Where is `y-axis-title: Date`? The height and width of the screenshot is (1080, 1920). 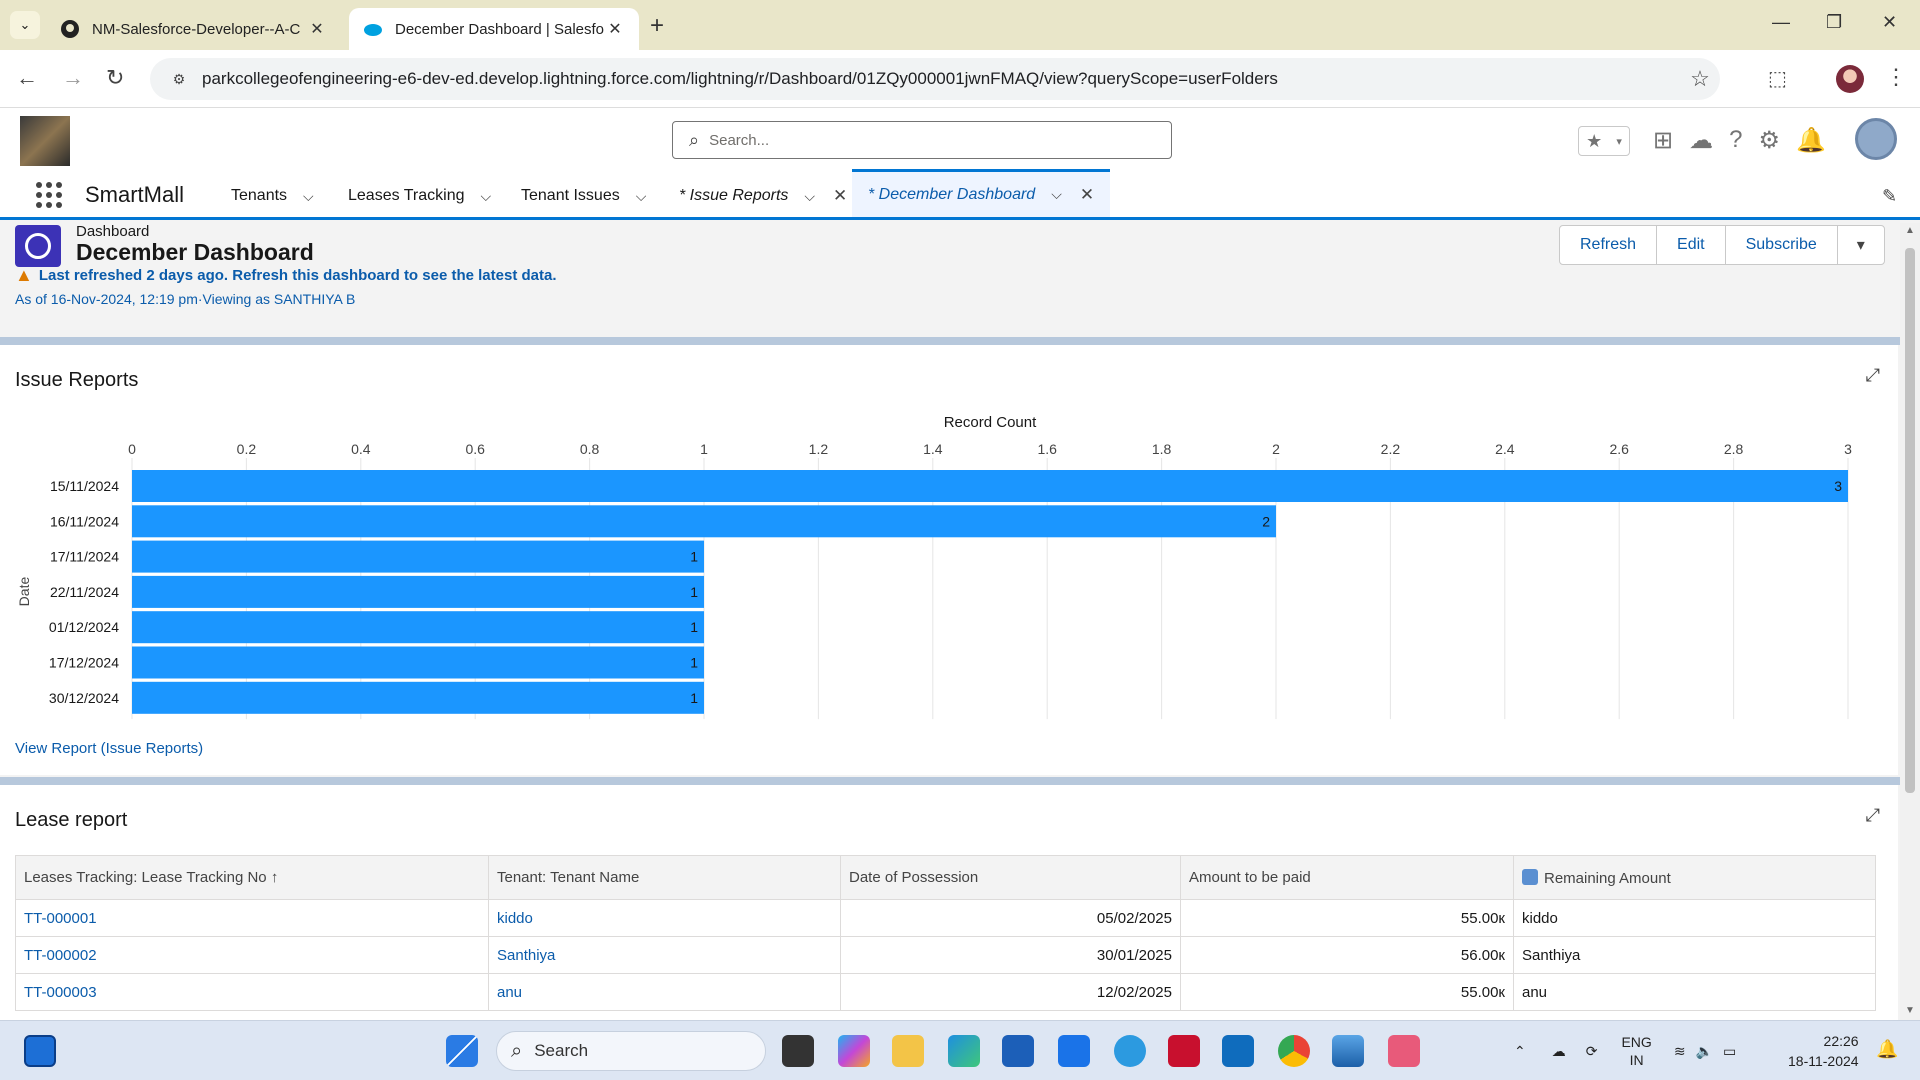 y-axis-title: Date is located at coordinates (24, 592).